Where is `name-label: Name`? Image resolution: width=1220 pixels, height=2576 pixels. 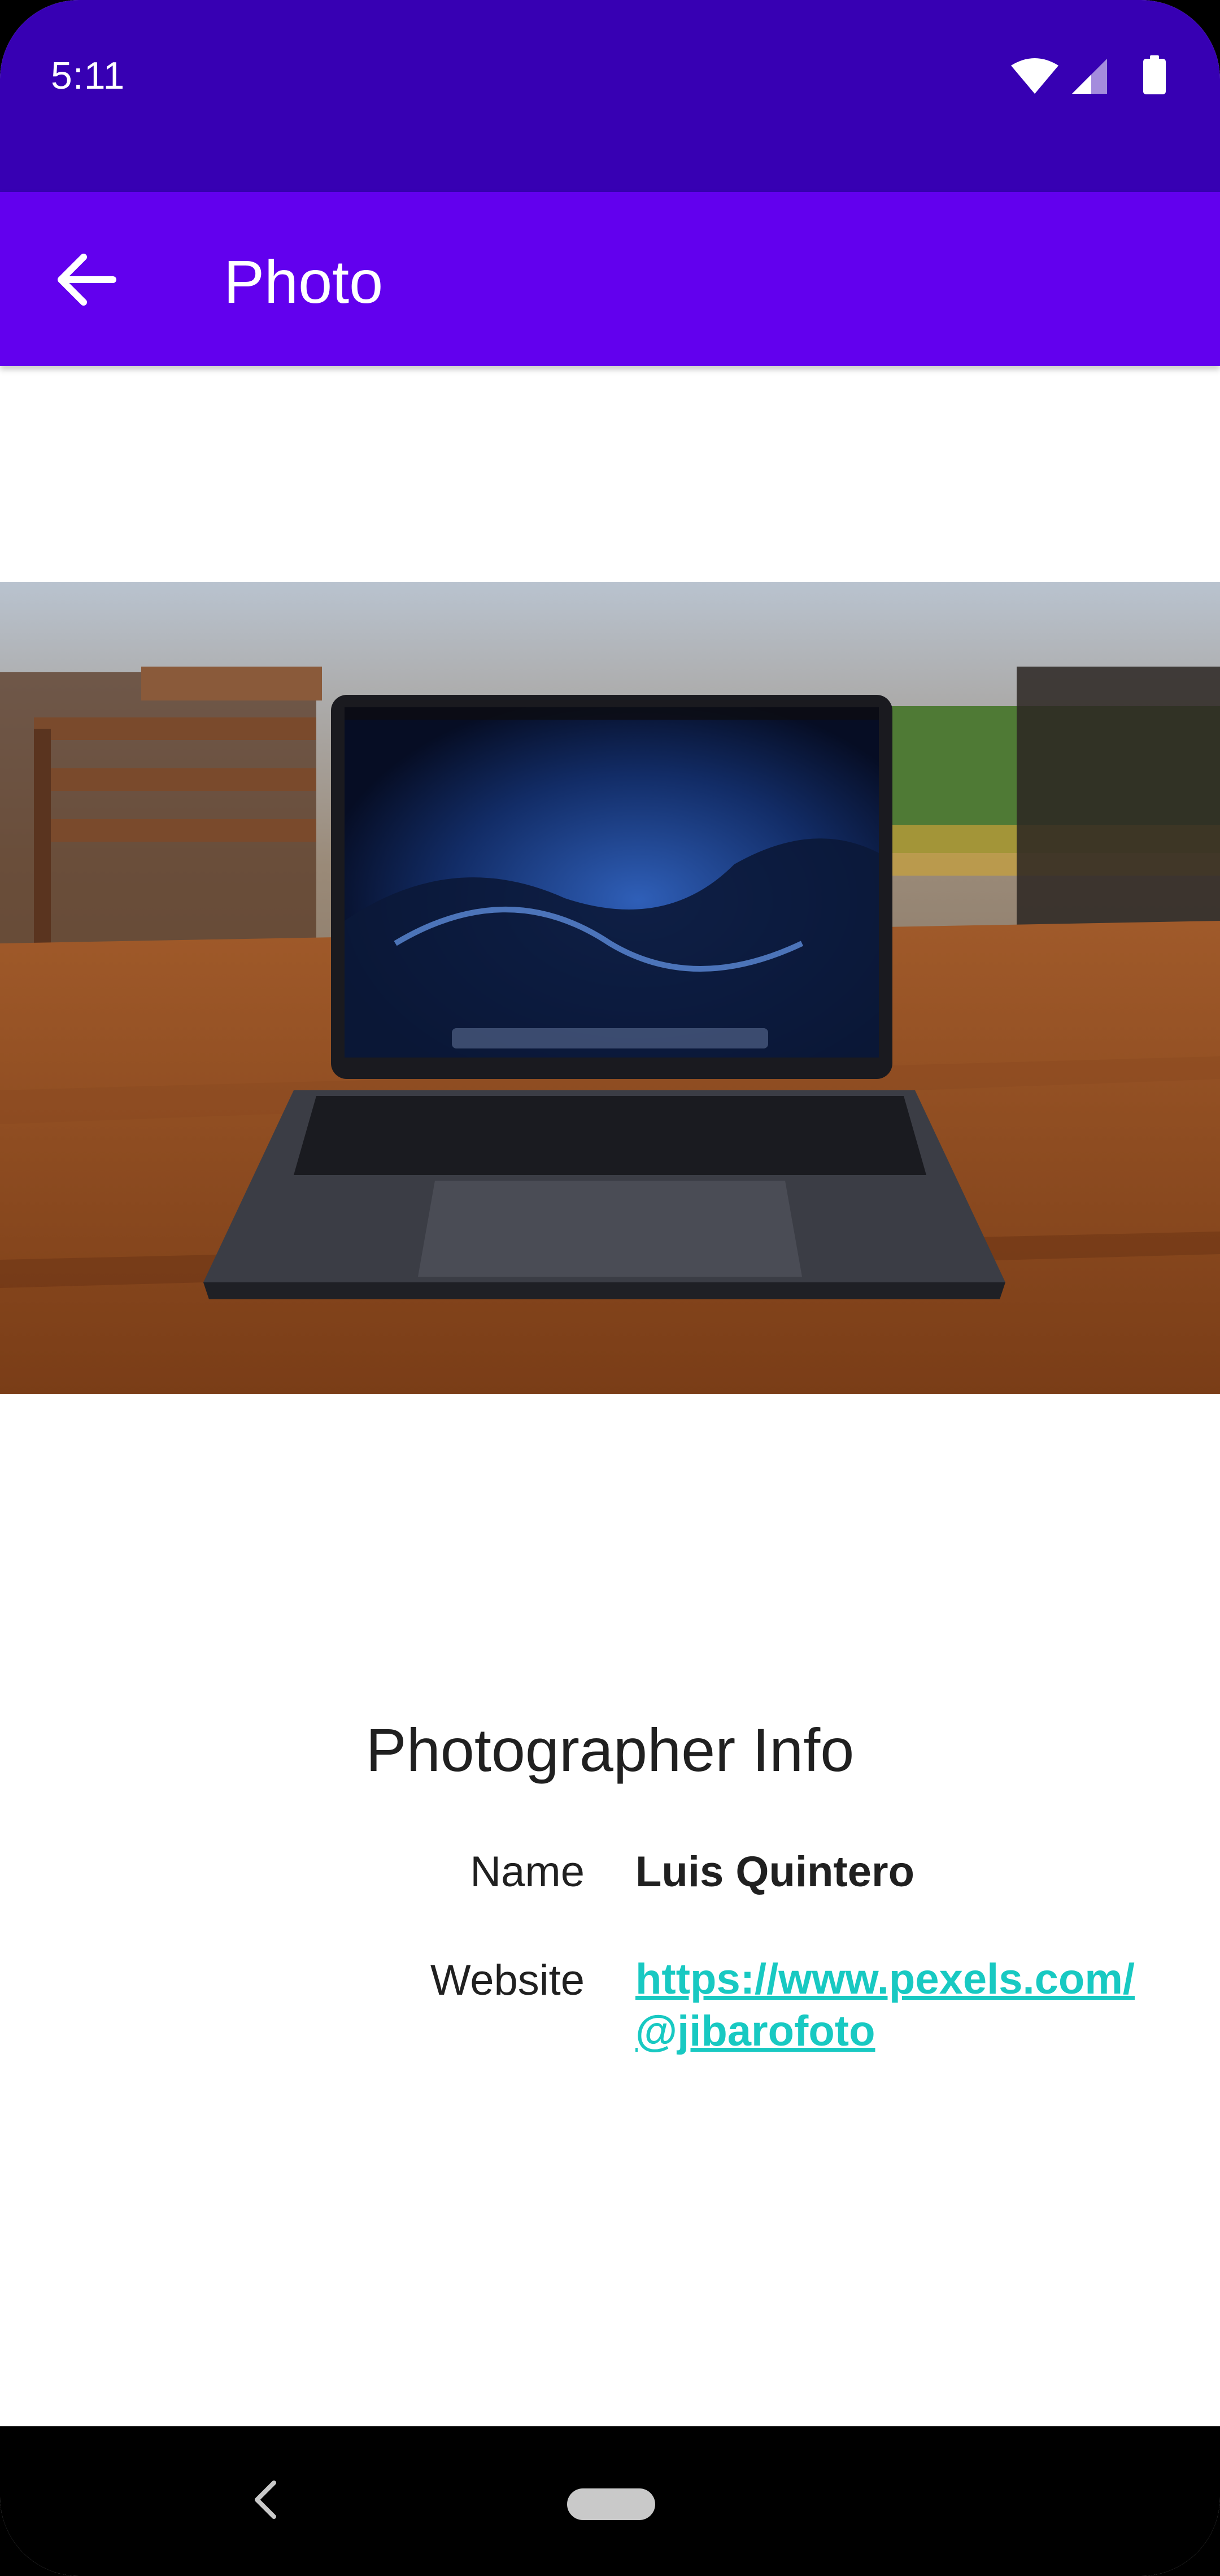 name-label: Name is located at coordinates (527, 1872).